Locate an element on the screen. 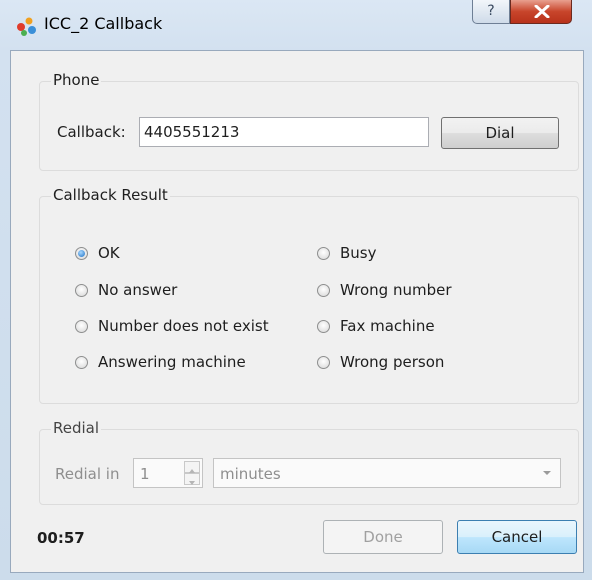 The height and width of the screenshot is (580, 592). spin-down-button is located at coordinates (192, 479).